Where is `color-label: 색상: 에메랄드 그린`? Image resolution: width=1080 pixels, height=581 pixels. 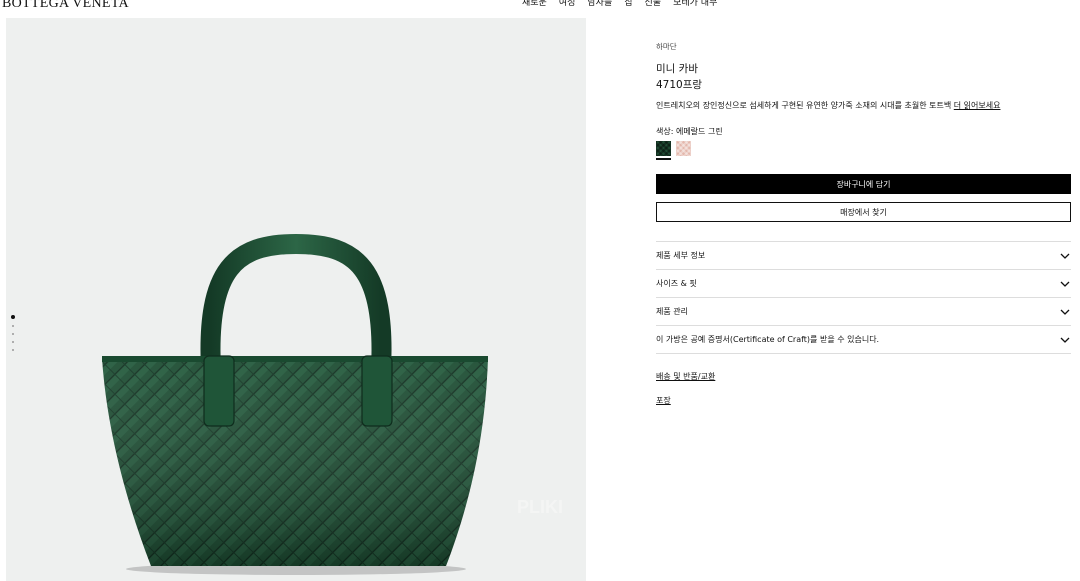
color-label: 색상: 에메랄드 그린 is located at coordinates (689, 131).